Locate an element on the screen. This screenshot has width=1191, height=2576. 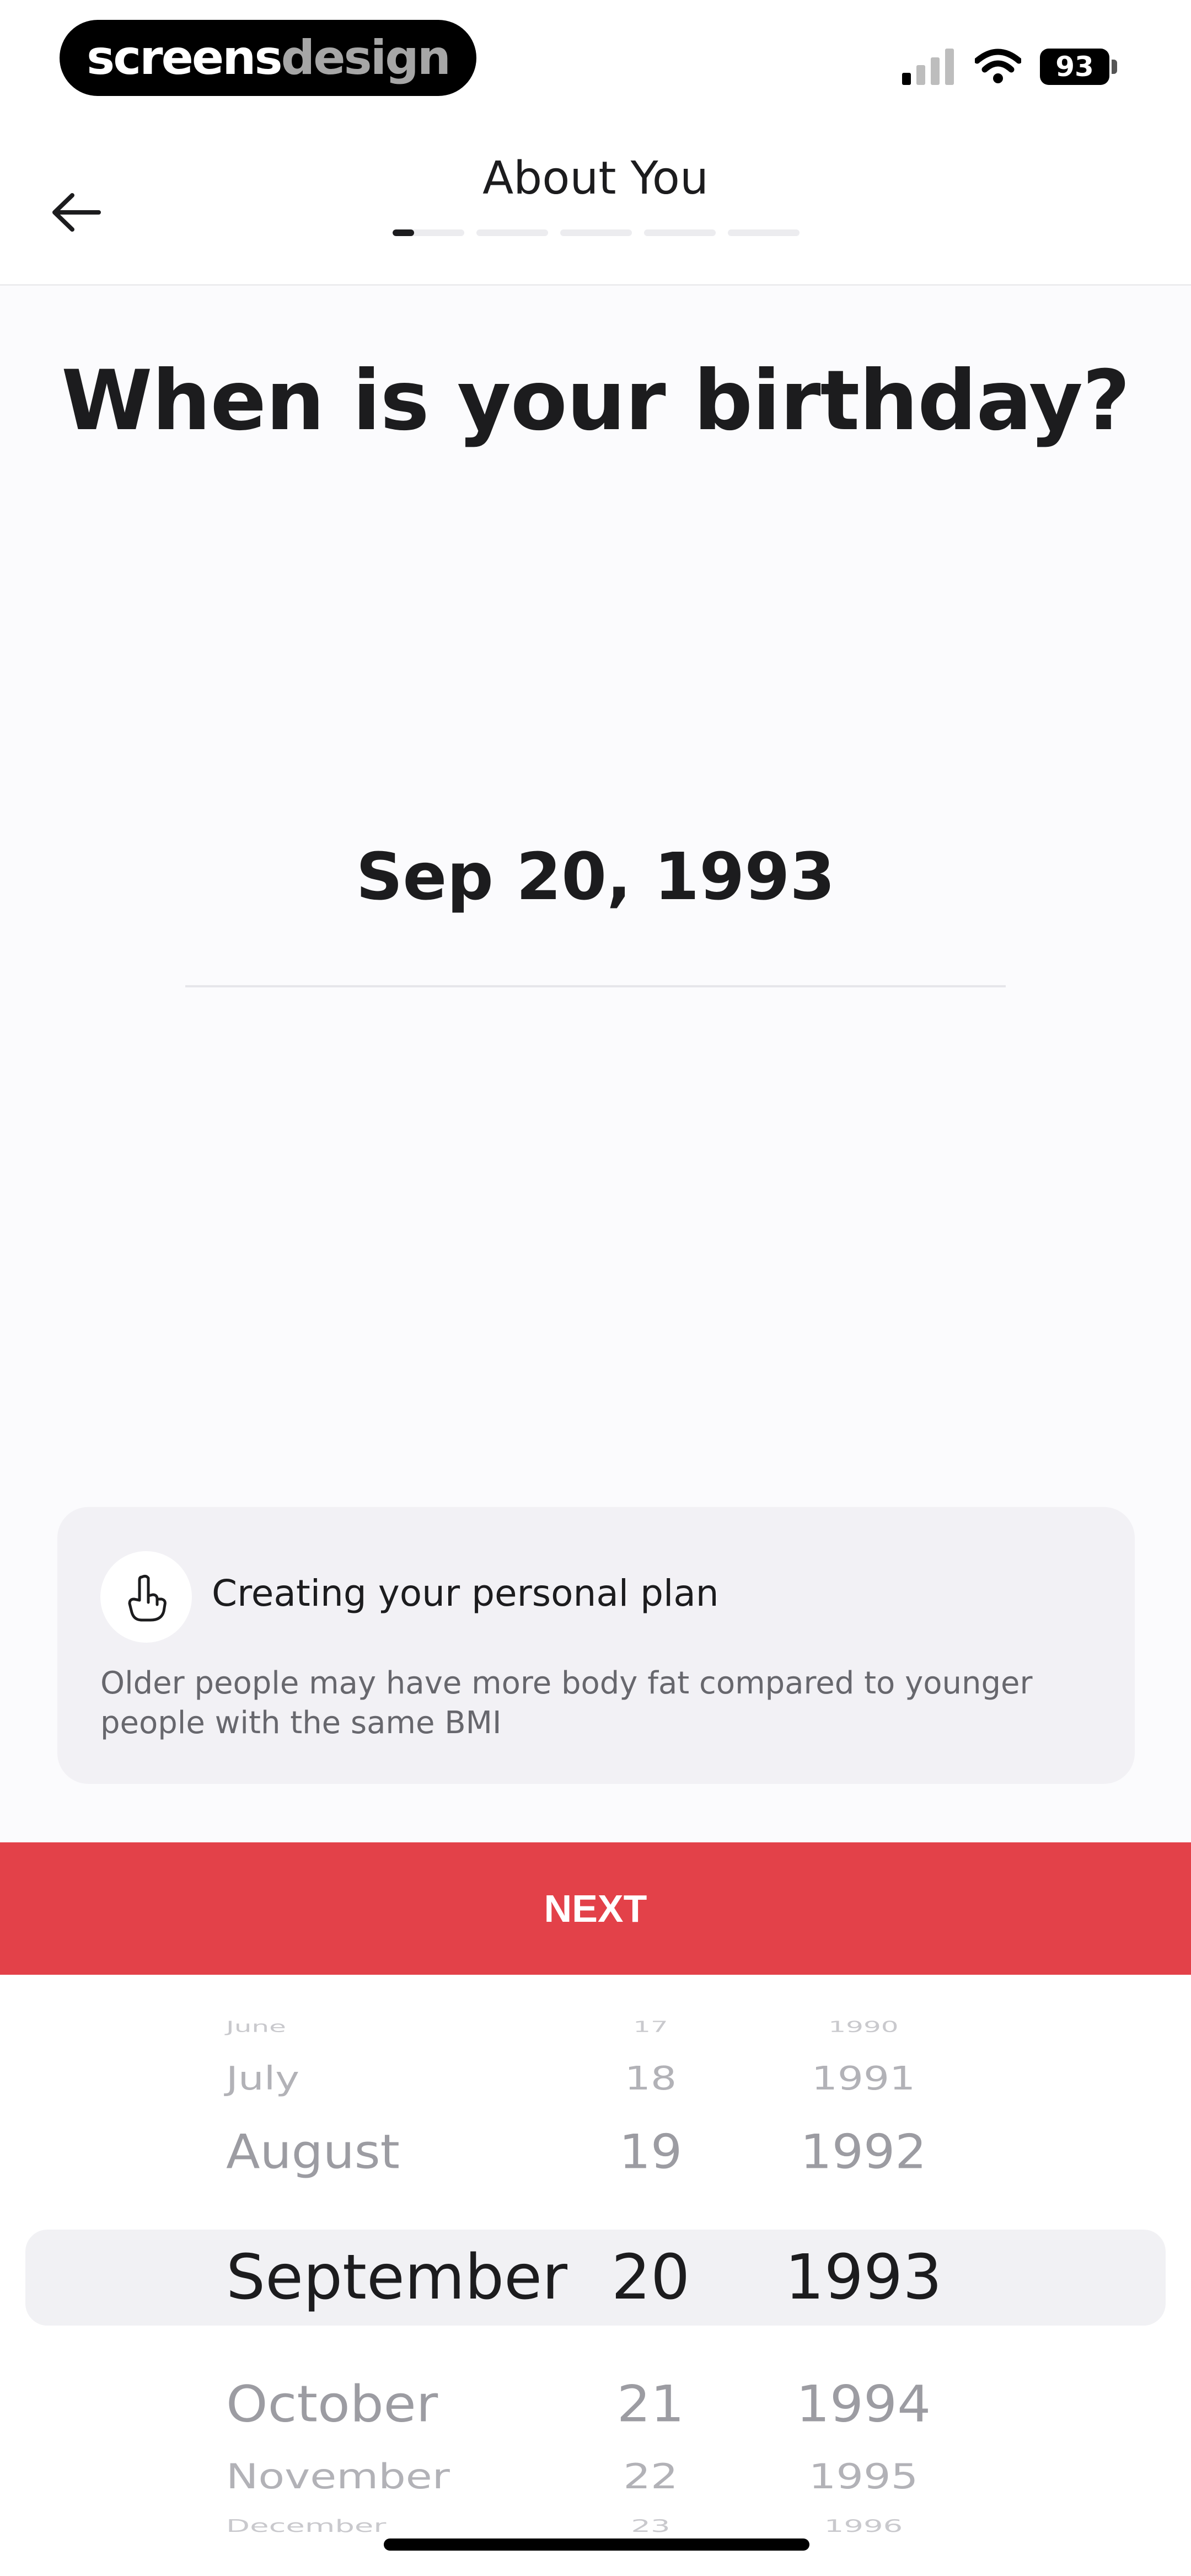
month-wheel-item: November is located at coordinates (338, 2477).